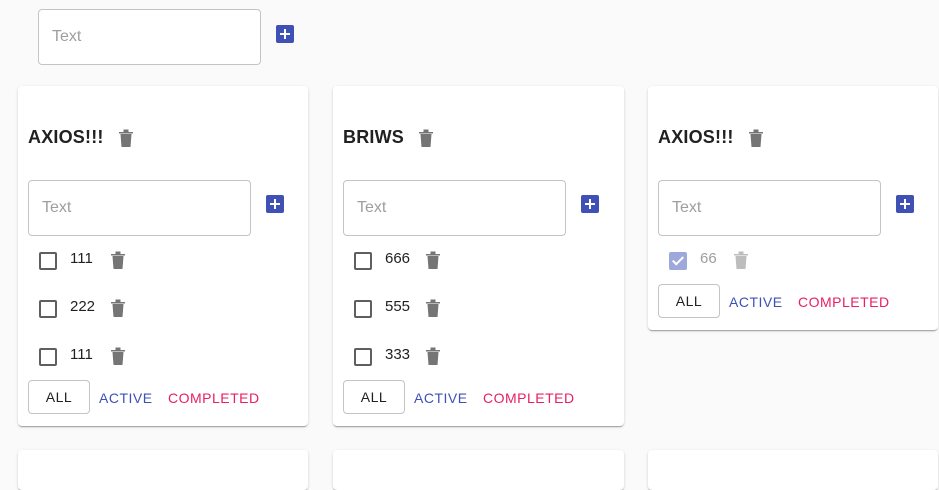  What do you see at coordinates (373, 137) in the screenshot?
I see `card-title: BRIWS` at bounding box center [373, 137].